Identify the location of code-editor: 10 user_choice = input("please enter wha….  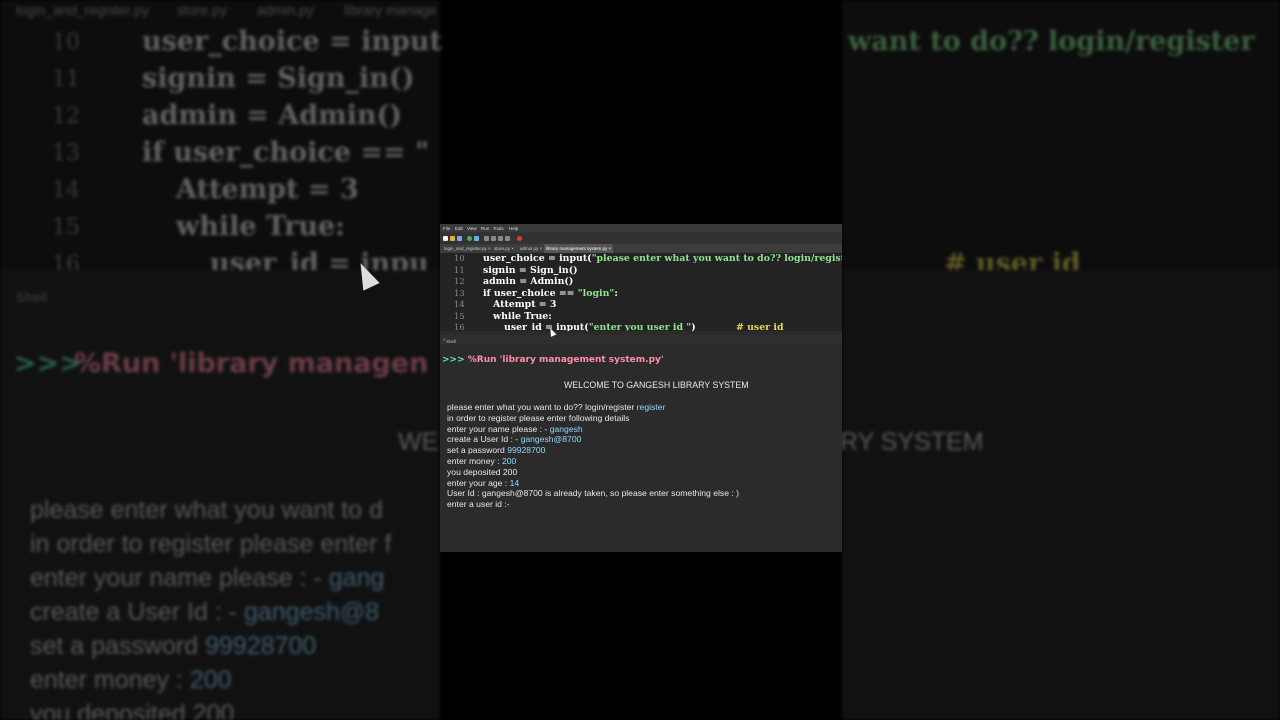
(641, 292).